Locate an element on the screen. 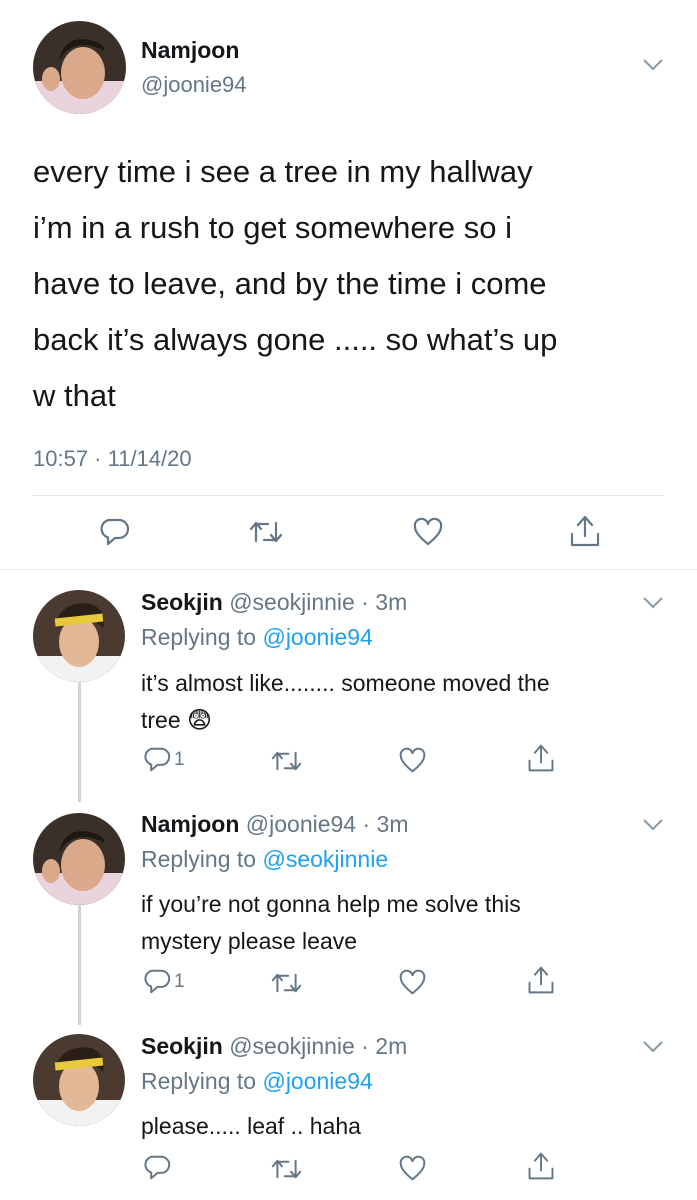 This screenshot has width=697, height=1200. reply-header: Seokjin @seokjinnie · 3m is located at coordinates (274, 602).